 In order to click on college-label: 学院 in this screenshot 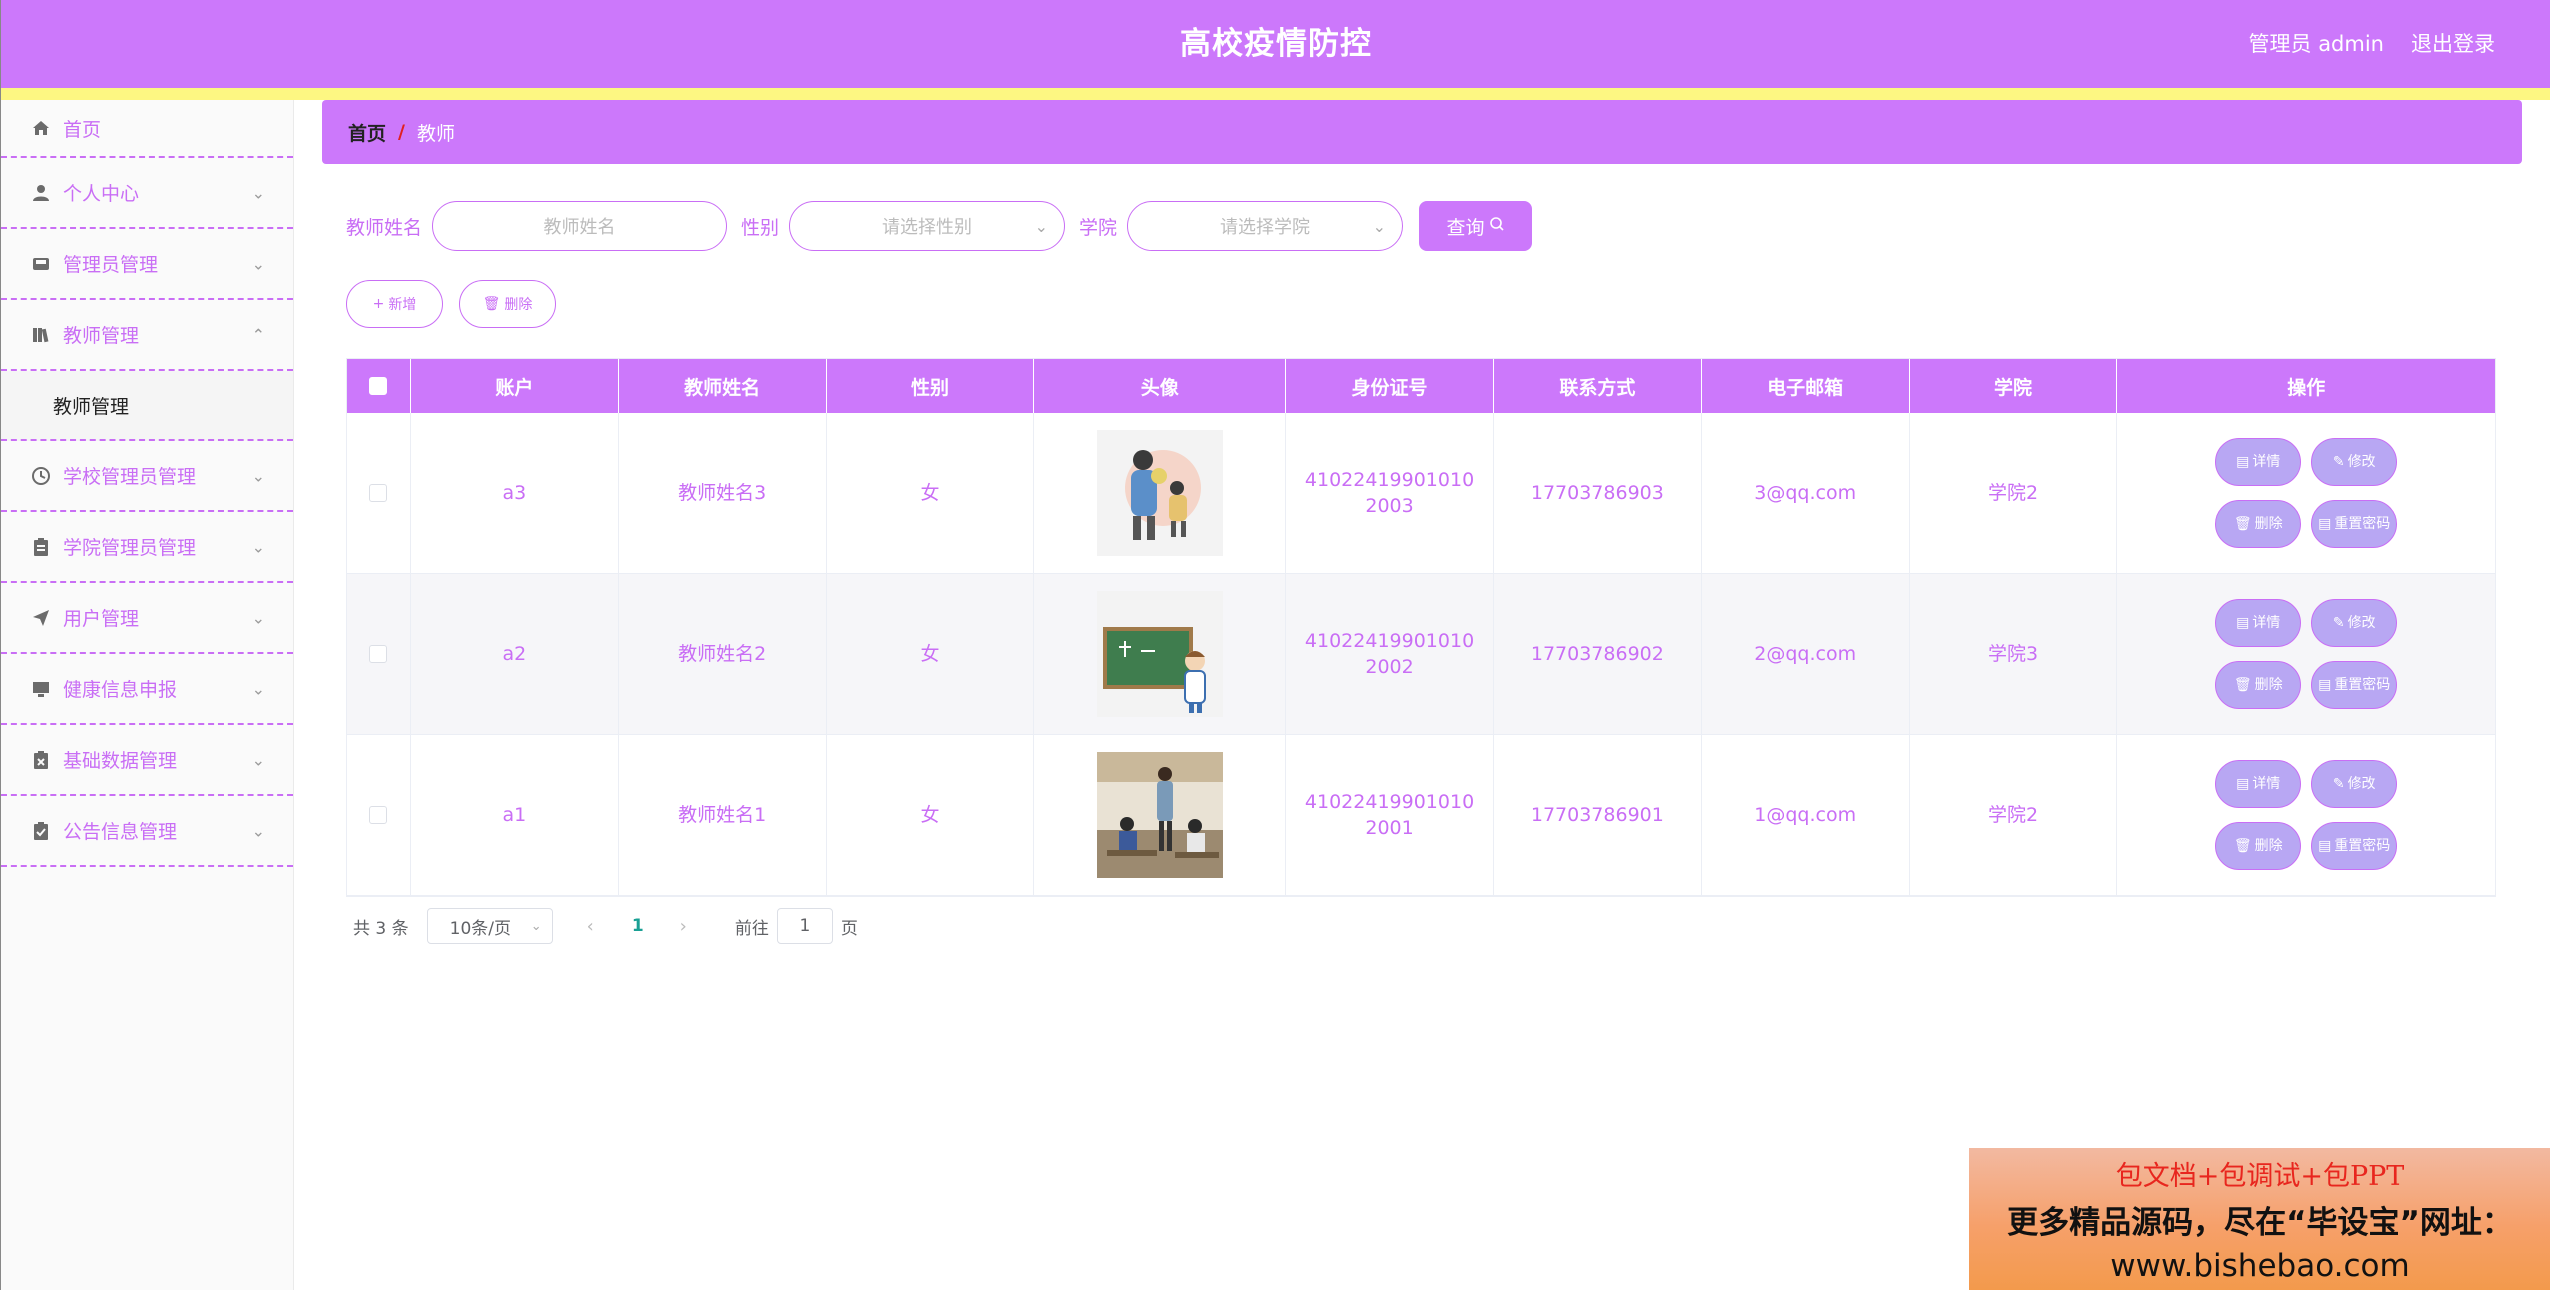, I will do `click(1098, 227)`.